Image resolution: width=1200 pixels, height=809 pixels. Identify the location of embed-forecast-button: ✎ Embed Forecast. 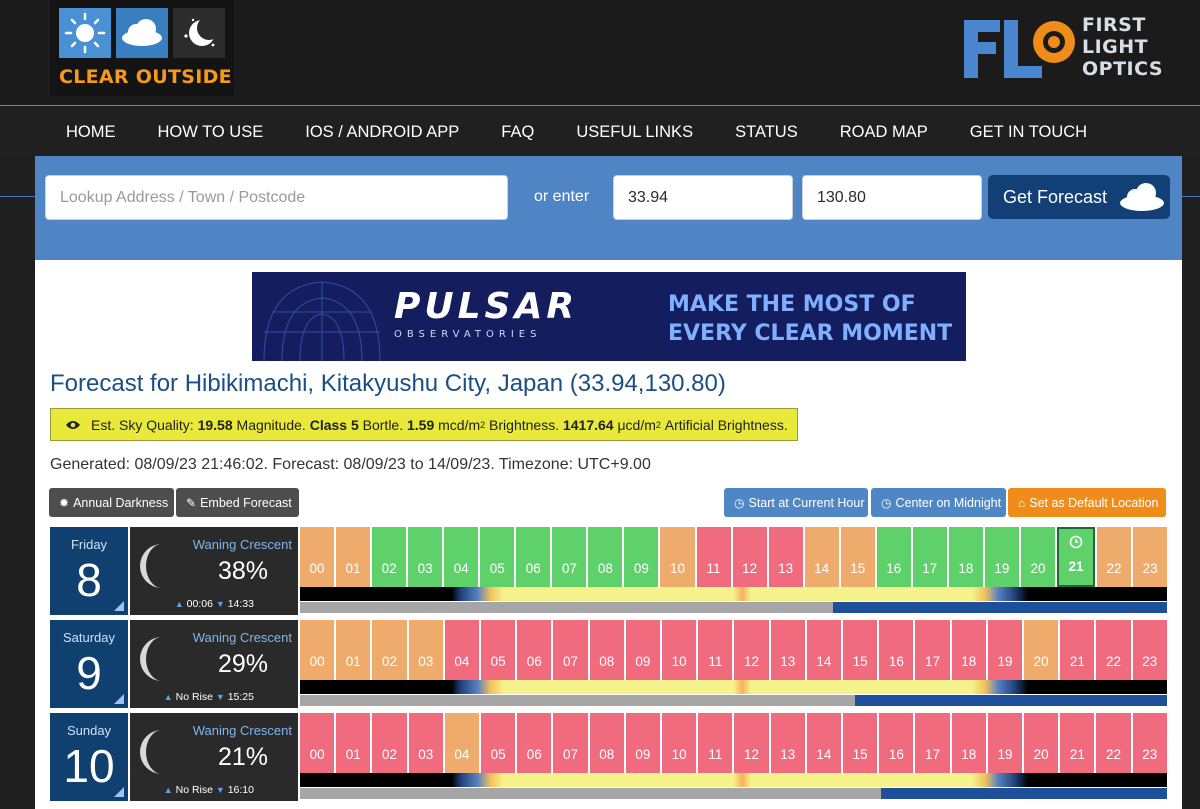
(237, 502).